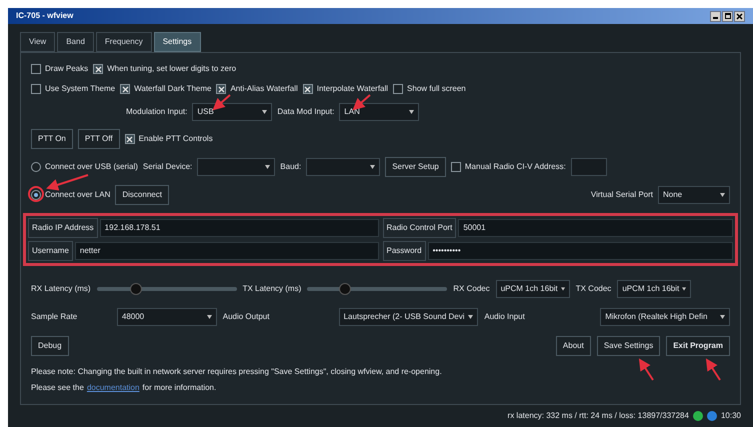 The image size is (753, 427). What do you see at coordinates (239, 228) in the screenshot?
I see `input-field: 192.168.178.51` at bounding box center [239, 228].